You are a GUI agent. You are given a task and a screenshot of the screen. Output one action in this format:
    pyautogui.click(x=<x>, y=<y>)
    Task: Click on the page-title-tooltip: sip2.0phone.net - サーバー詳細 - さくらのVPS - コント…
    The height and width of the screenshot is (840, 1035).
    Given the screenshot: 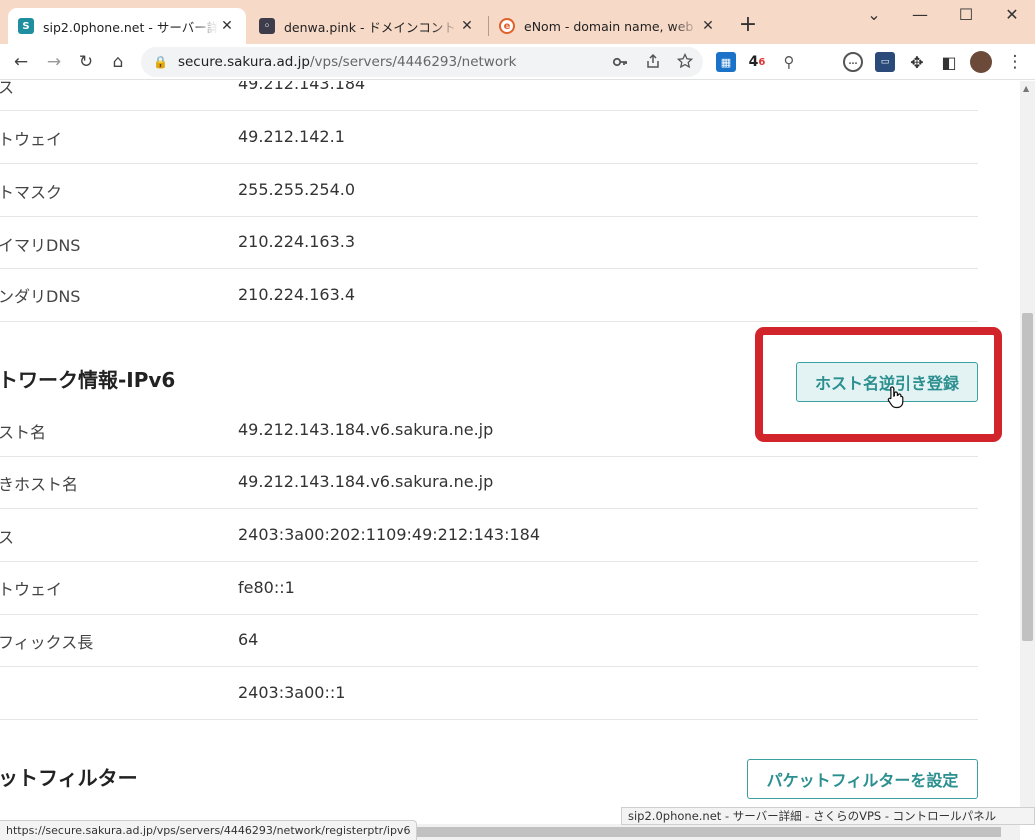 What is the action you would take?
    pyautogui.click(x=828, y=816)
    